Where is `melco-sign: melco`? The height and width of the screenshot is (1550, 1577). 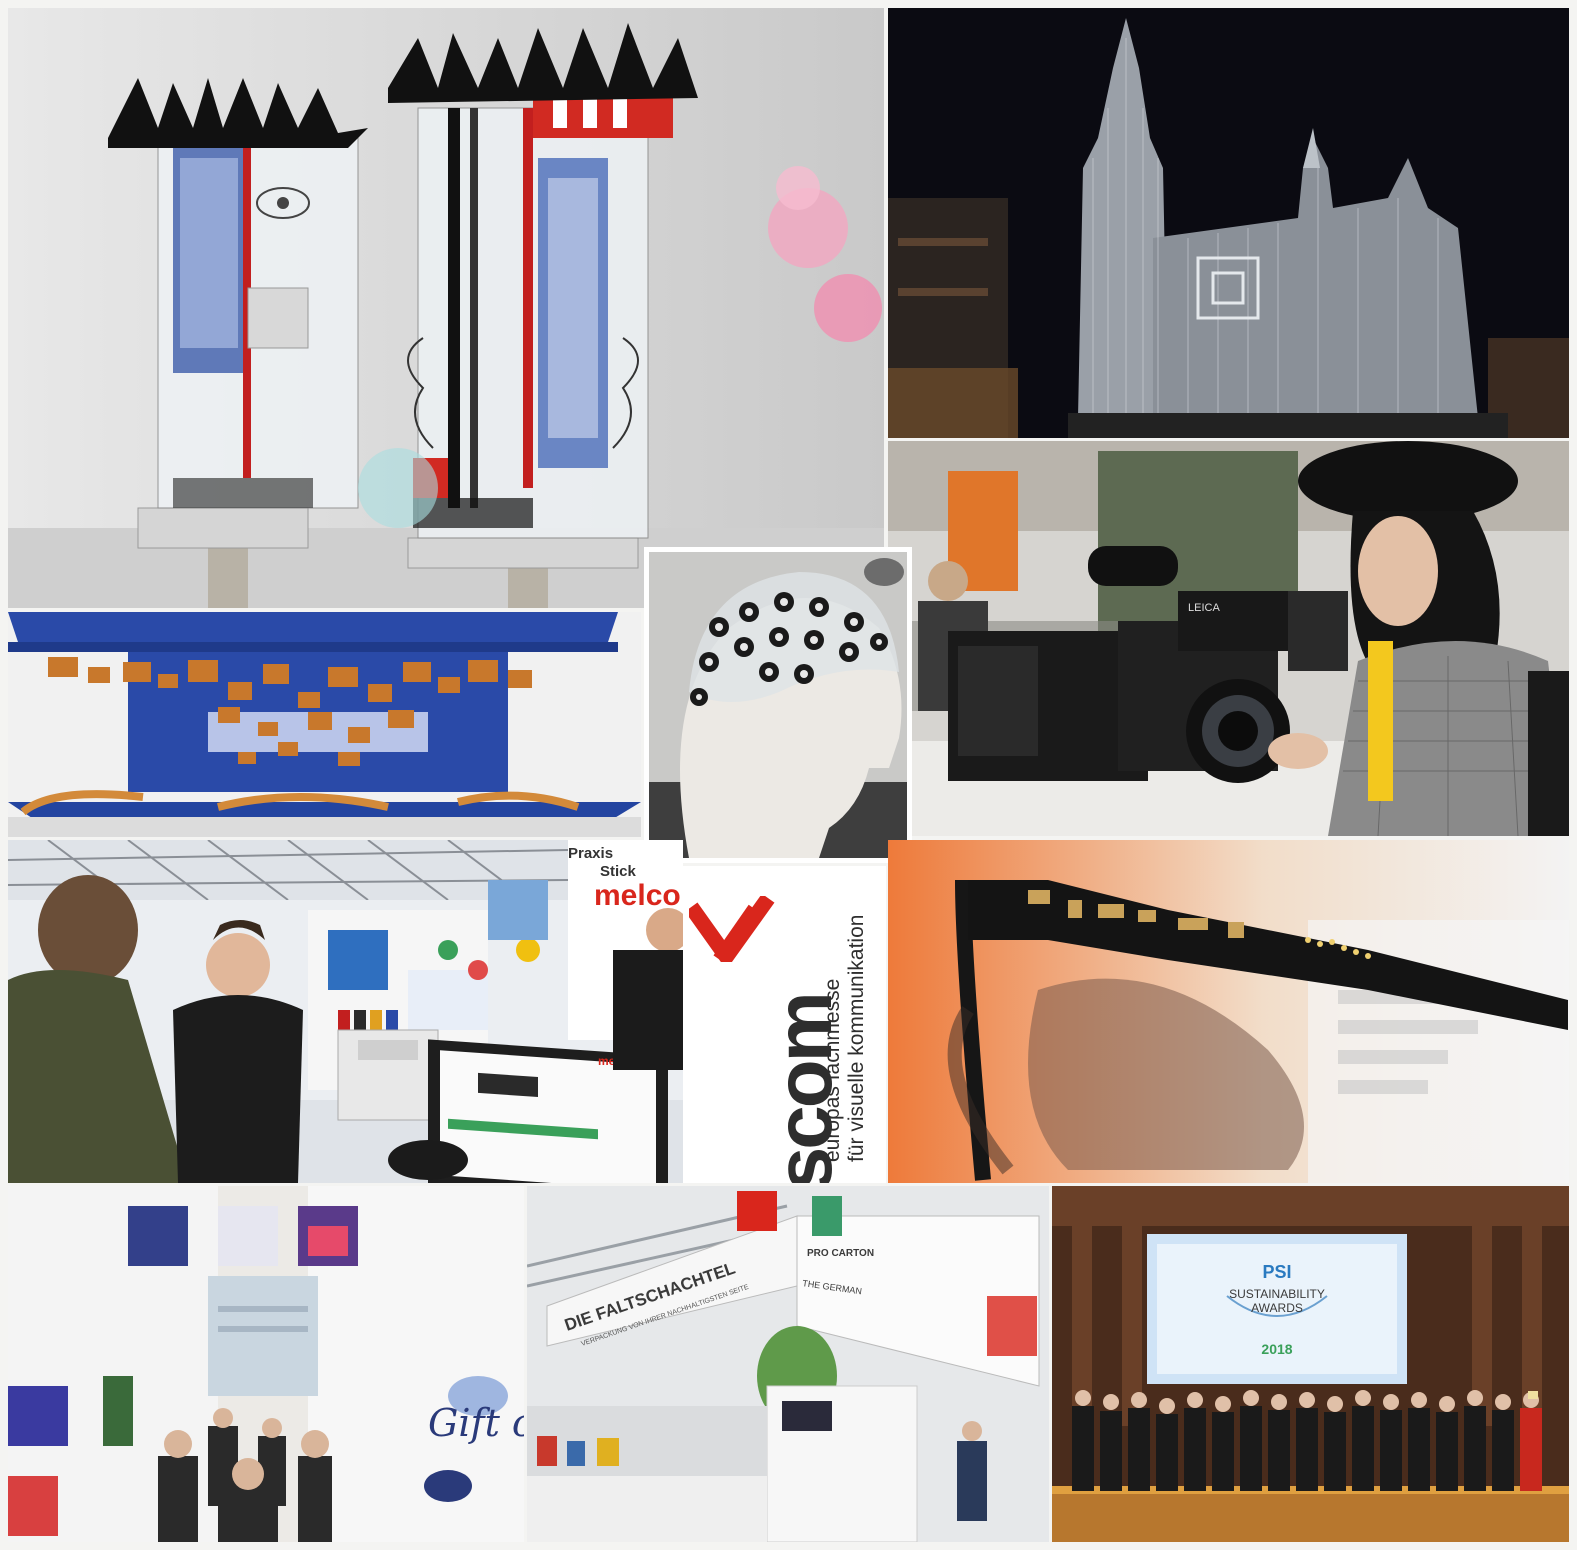
melco-sign: melco is located at coordinates (637, 895).